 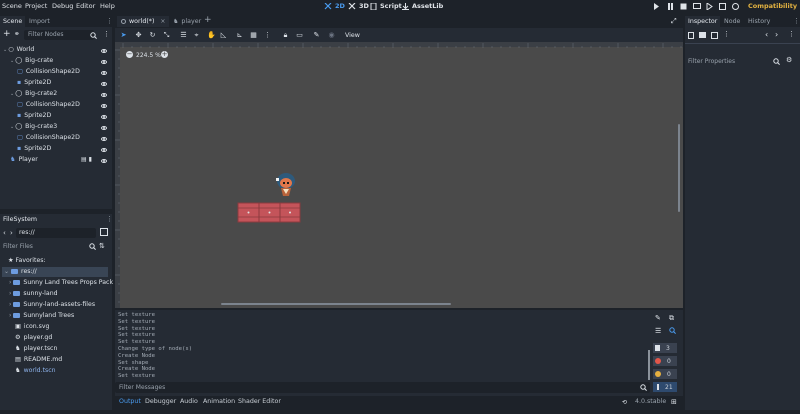 What do you see at coordinates (691, 35) in the screenshot?
I see `new-resource-icon` at bounding box center [691, 35].